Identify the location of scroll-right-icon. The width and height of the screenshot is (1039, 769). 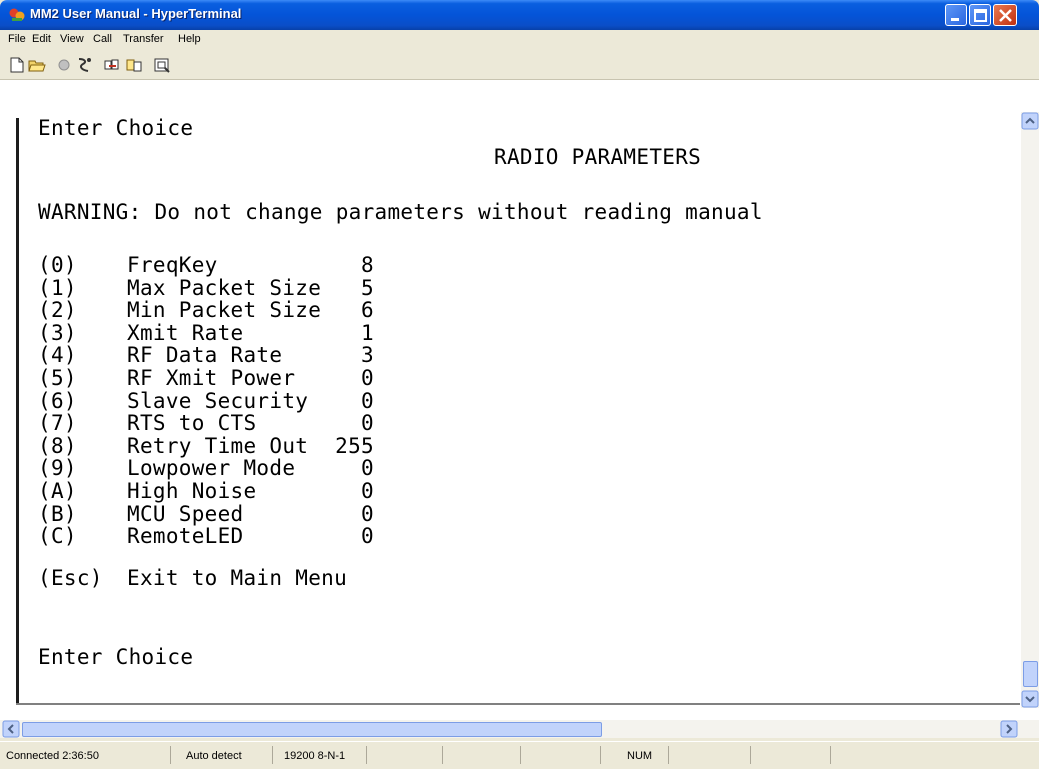
(1009, 729).